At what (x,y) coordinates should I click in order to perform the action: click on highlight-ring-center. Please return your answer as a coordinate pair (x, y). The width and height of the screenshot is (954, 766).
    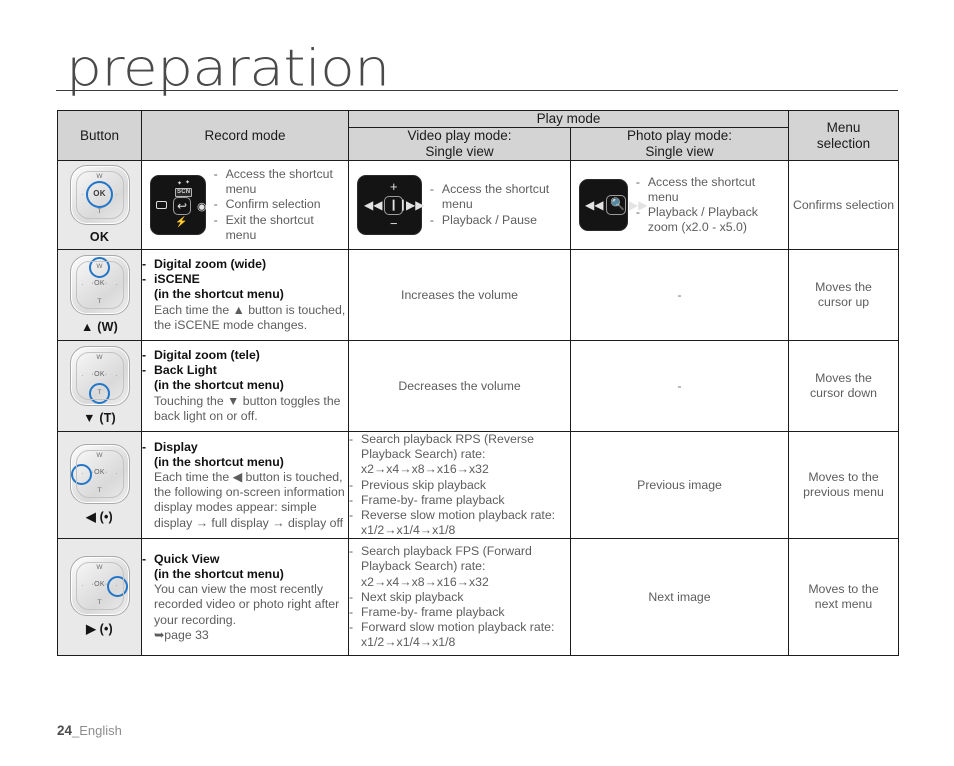
    Looking at the image, I should click on (99, 194).